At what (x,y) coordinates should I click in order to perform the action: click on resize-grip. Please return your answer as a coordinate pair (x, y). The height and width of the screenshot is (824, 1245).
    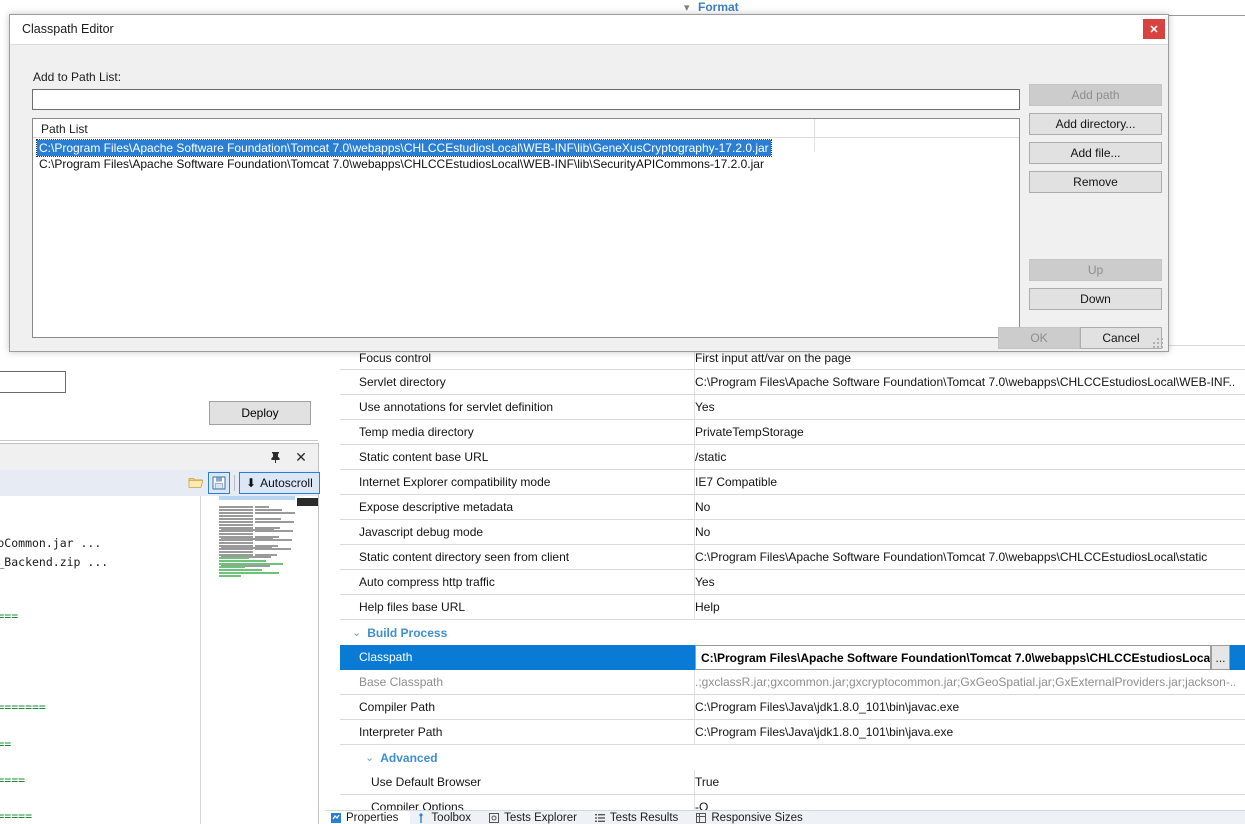
    Looking at the image, I should click on (1158, 343).